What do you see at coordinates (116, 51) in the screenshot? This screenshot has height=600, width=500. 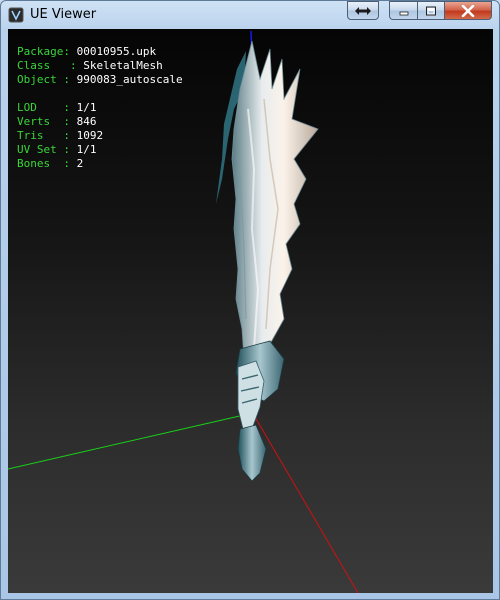 I see `info-value: 00010955.upk` at bounding box center [116, 51].